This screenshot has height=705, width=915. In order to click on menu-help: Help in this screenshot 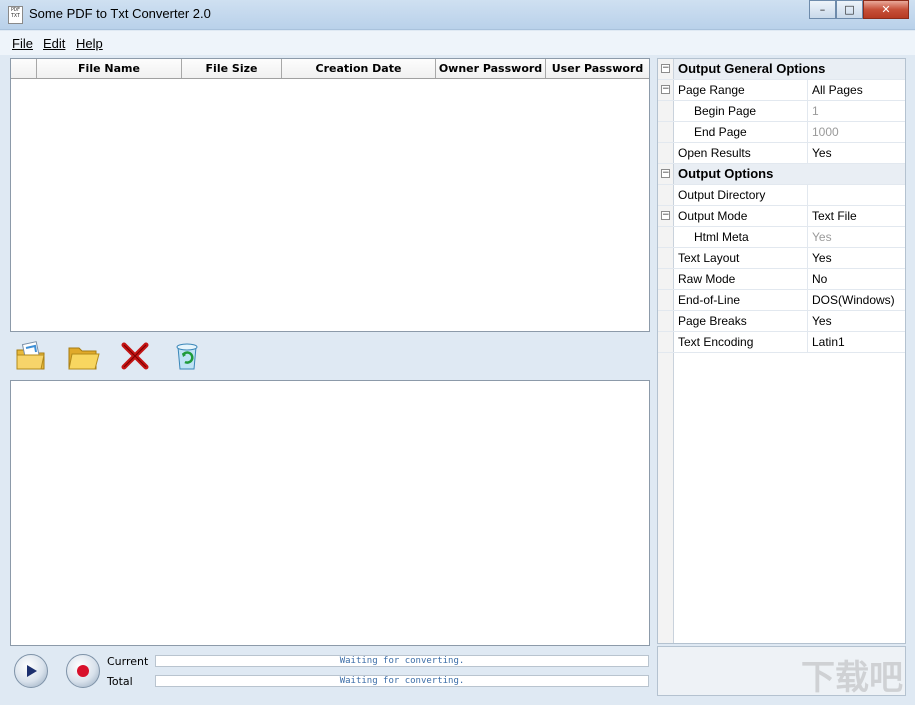, I will do `click(89, 43)`.